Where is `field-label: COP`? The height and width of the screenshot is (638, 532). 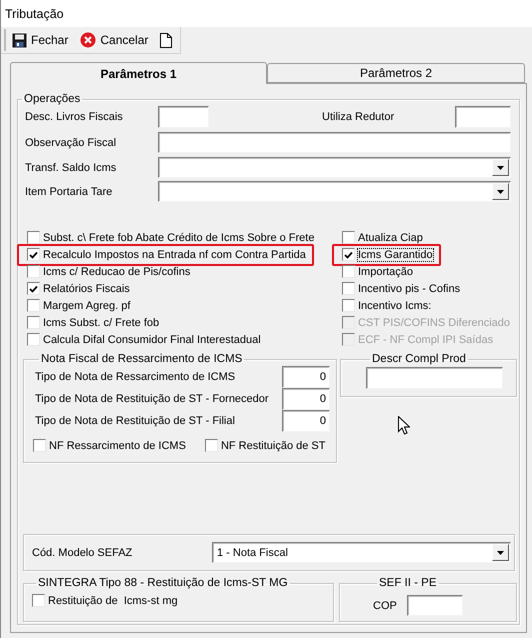 field-label: COP is located at coordinates (385, 606).